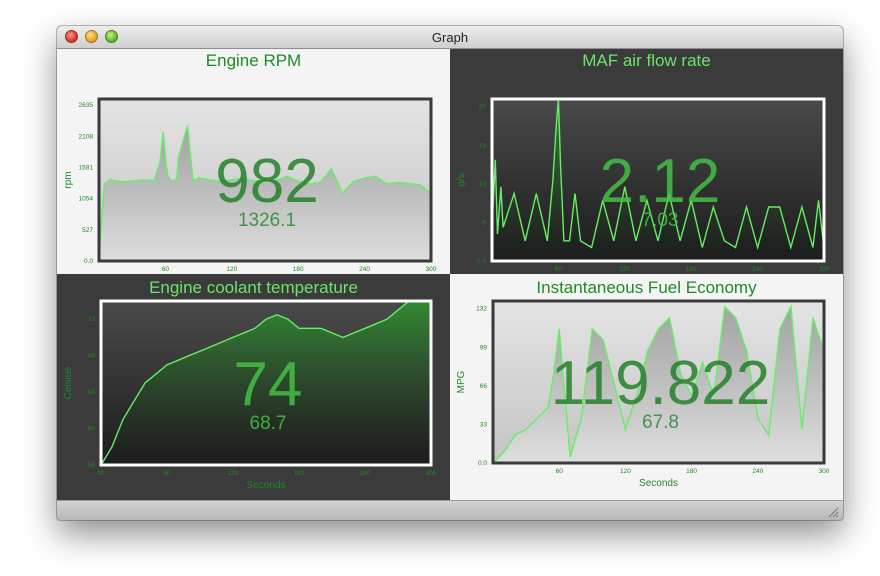 The image size is (880, 576). I want to click on y-axis-label: g/s, so click(461, 179).